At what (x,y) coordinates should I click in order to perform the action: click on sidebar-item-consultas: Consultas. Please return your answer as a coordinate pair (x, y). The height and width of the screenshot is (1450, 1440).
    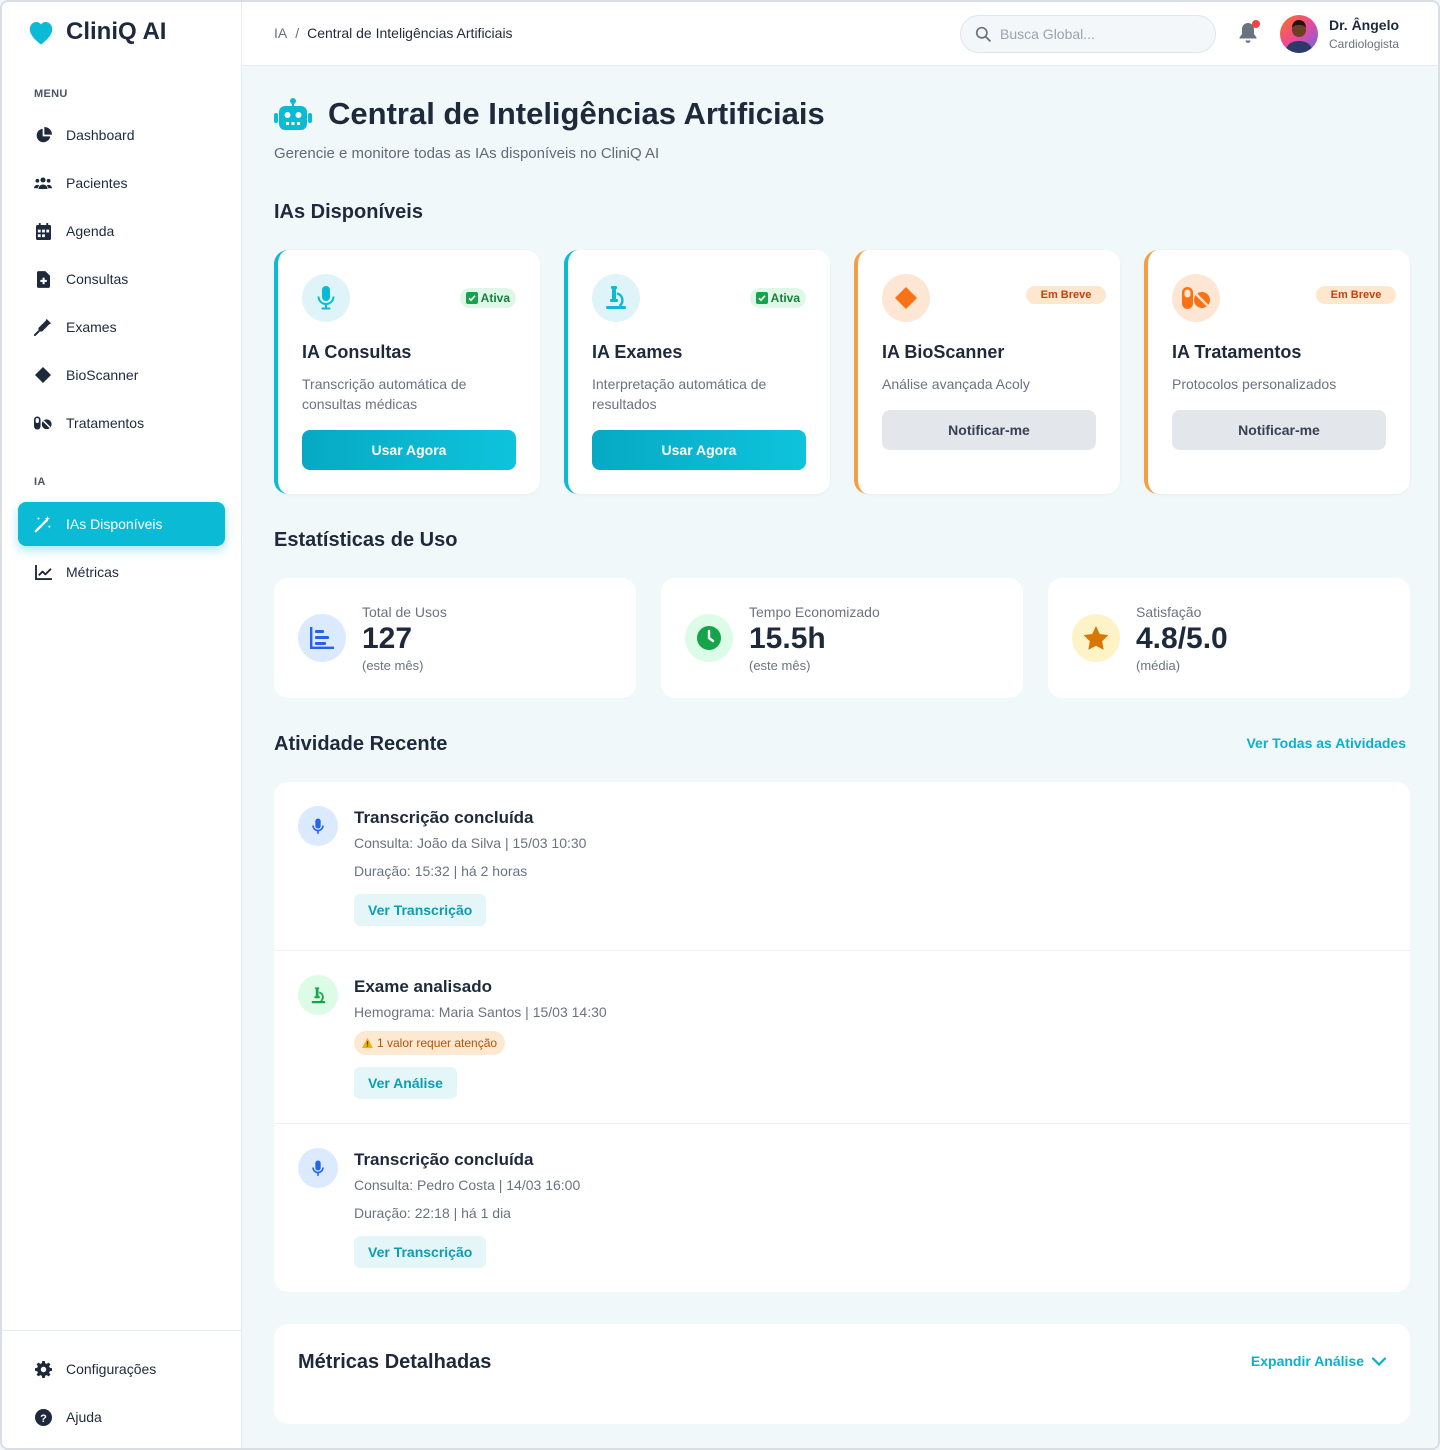
    Looking at the image, I should click on (121, 279).